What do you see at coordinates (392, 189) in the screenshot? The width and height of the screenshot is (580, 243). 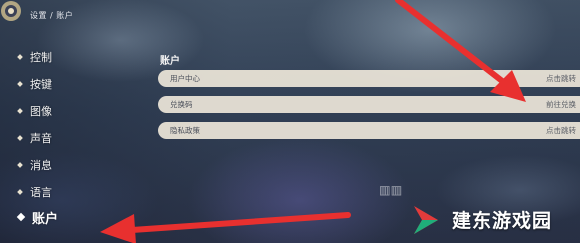 I see `blurred-hud-element: ▥▥` at bounding box center [392, 189].